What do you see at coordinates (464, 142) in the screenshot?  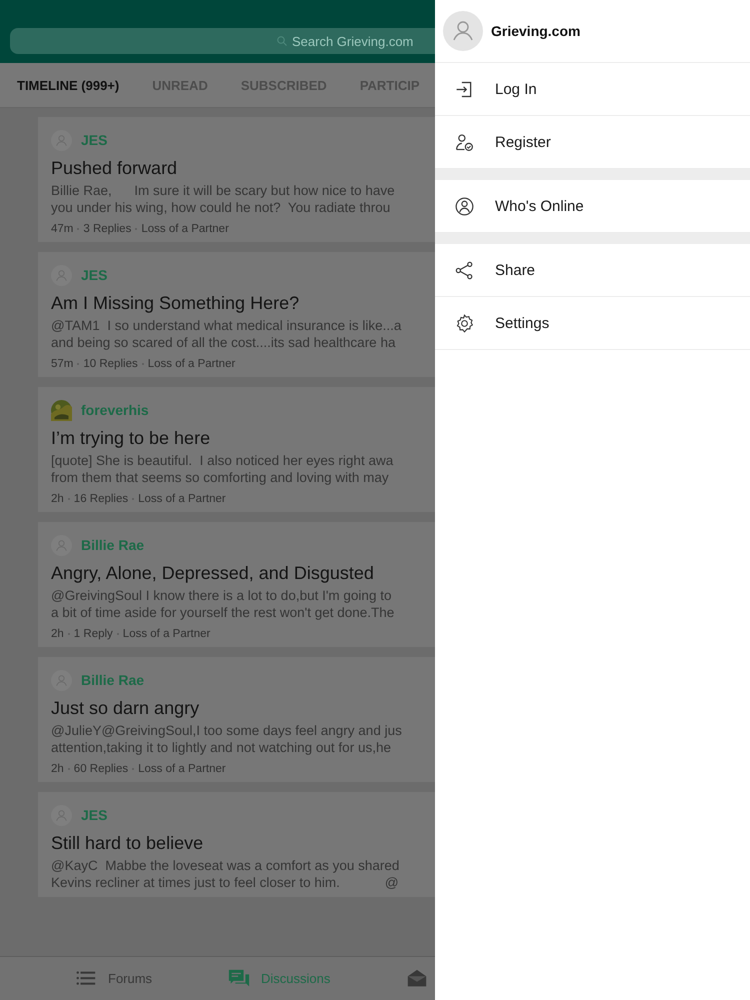 I see `person-check-icon` at bounding box center [464, 142].